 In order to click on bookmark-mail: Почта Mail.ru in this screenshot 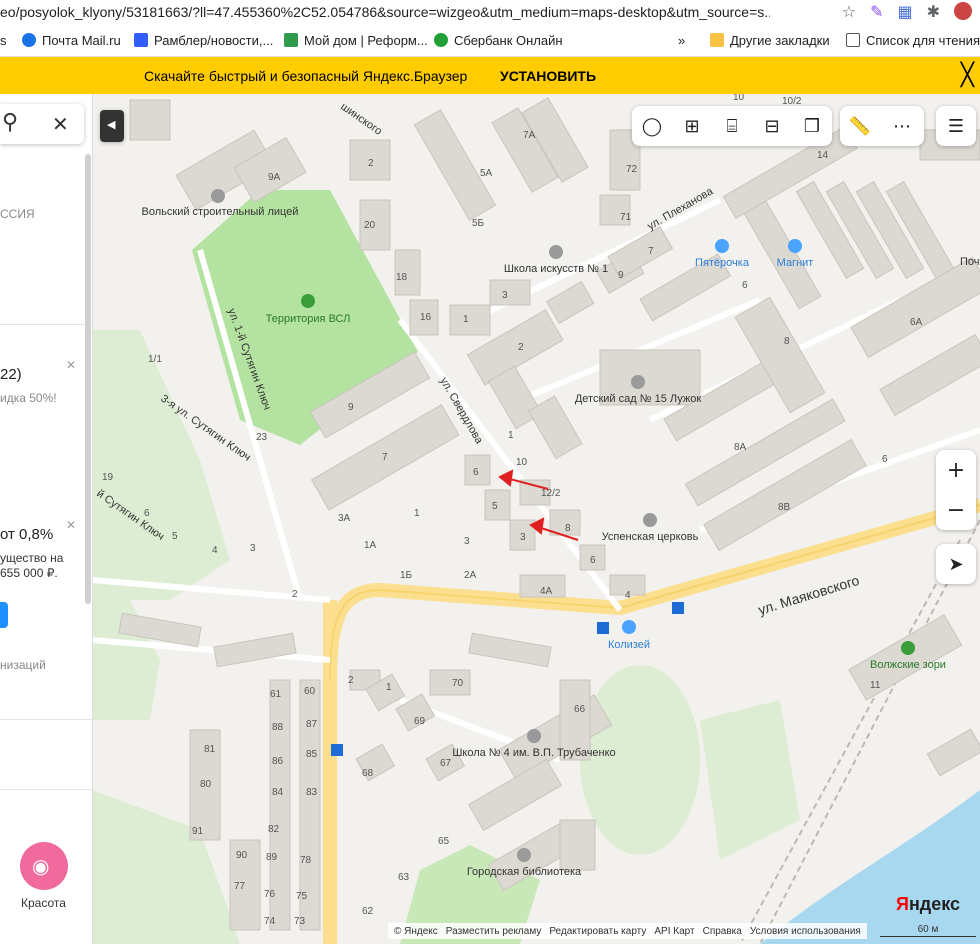, I will do `click(71, 40)`.